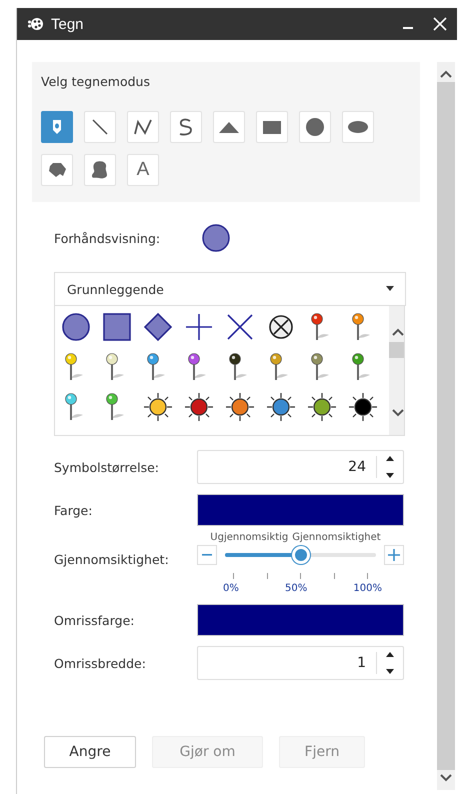 Image resolution: width=460 pixels, height=794 pixels. Describe the element at coordinates (199, 327) in the screenshot. I see `cross-symbol` at that location.